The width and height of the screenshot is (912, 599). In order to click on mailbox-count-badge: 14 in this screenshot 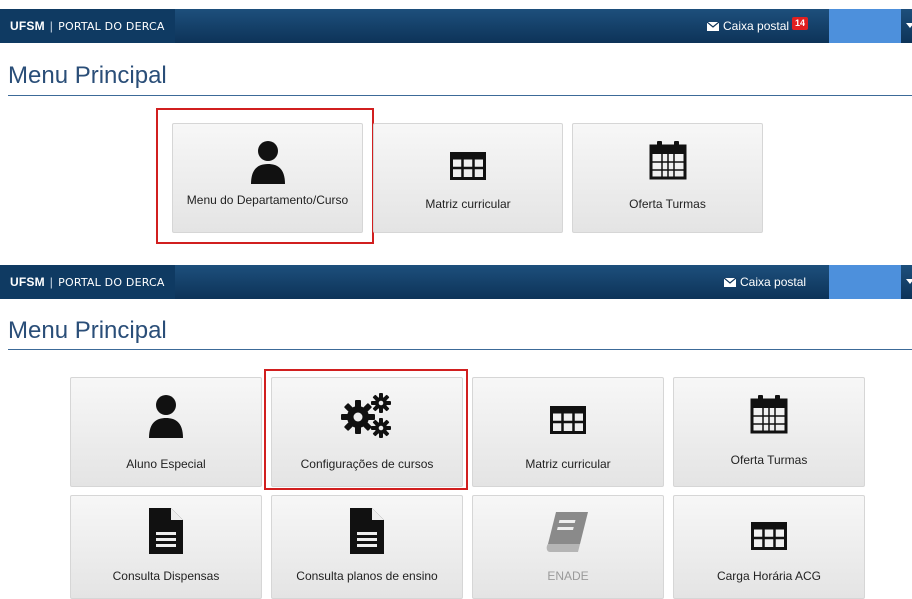, I will do `click(800, 23)`.